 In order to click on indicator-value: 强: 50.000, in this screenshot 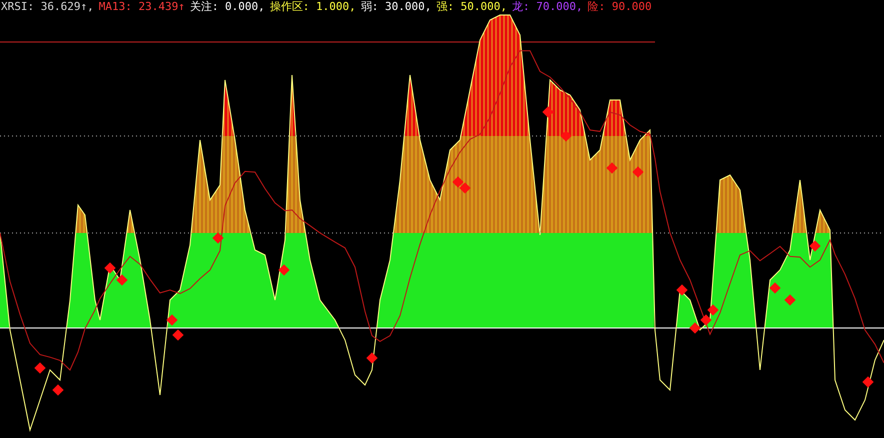, I will do `click(471, 7)`.